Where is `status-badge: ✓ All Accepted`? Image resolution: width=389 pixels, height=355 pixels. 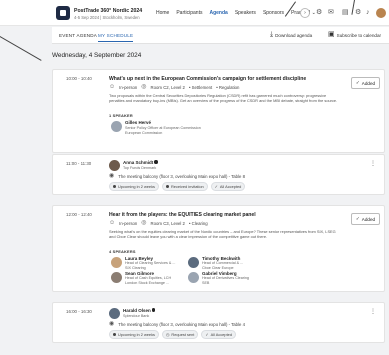
status-badge: ✓ All Accepted is located at coordinates (228, 186).